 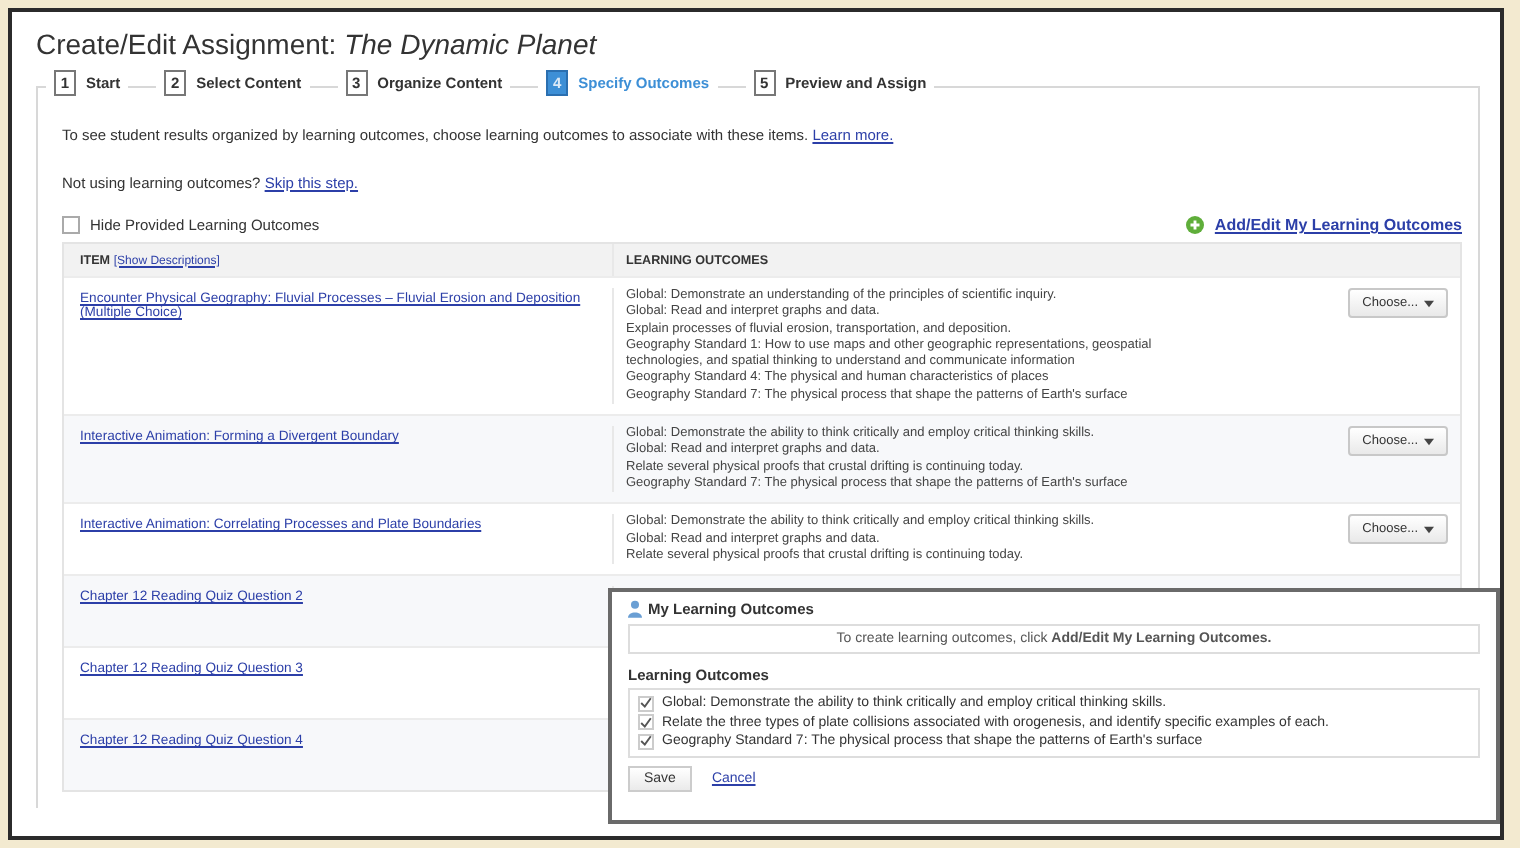 What do you see at coordinates (317, 44) in the screenshot?
I see `page-title: Create/Edit Assignment: The Dynamic Planet` at bounding box center [317, 44].